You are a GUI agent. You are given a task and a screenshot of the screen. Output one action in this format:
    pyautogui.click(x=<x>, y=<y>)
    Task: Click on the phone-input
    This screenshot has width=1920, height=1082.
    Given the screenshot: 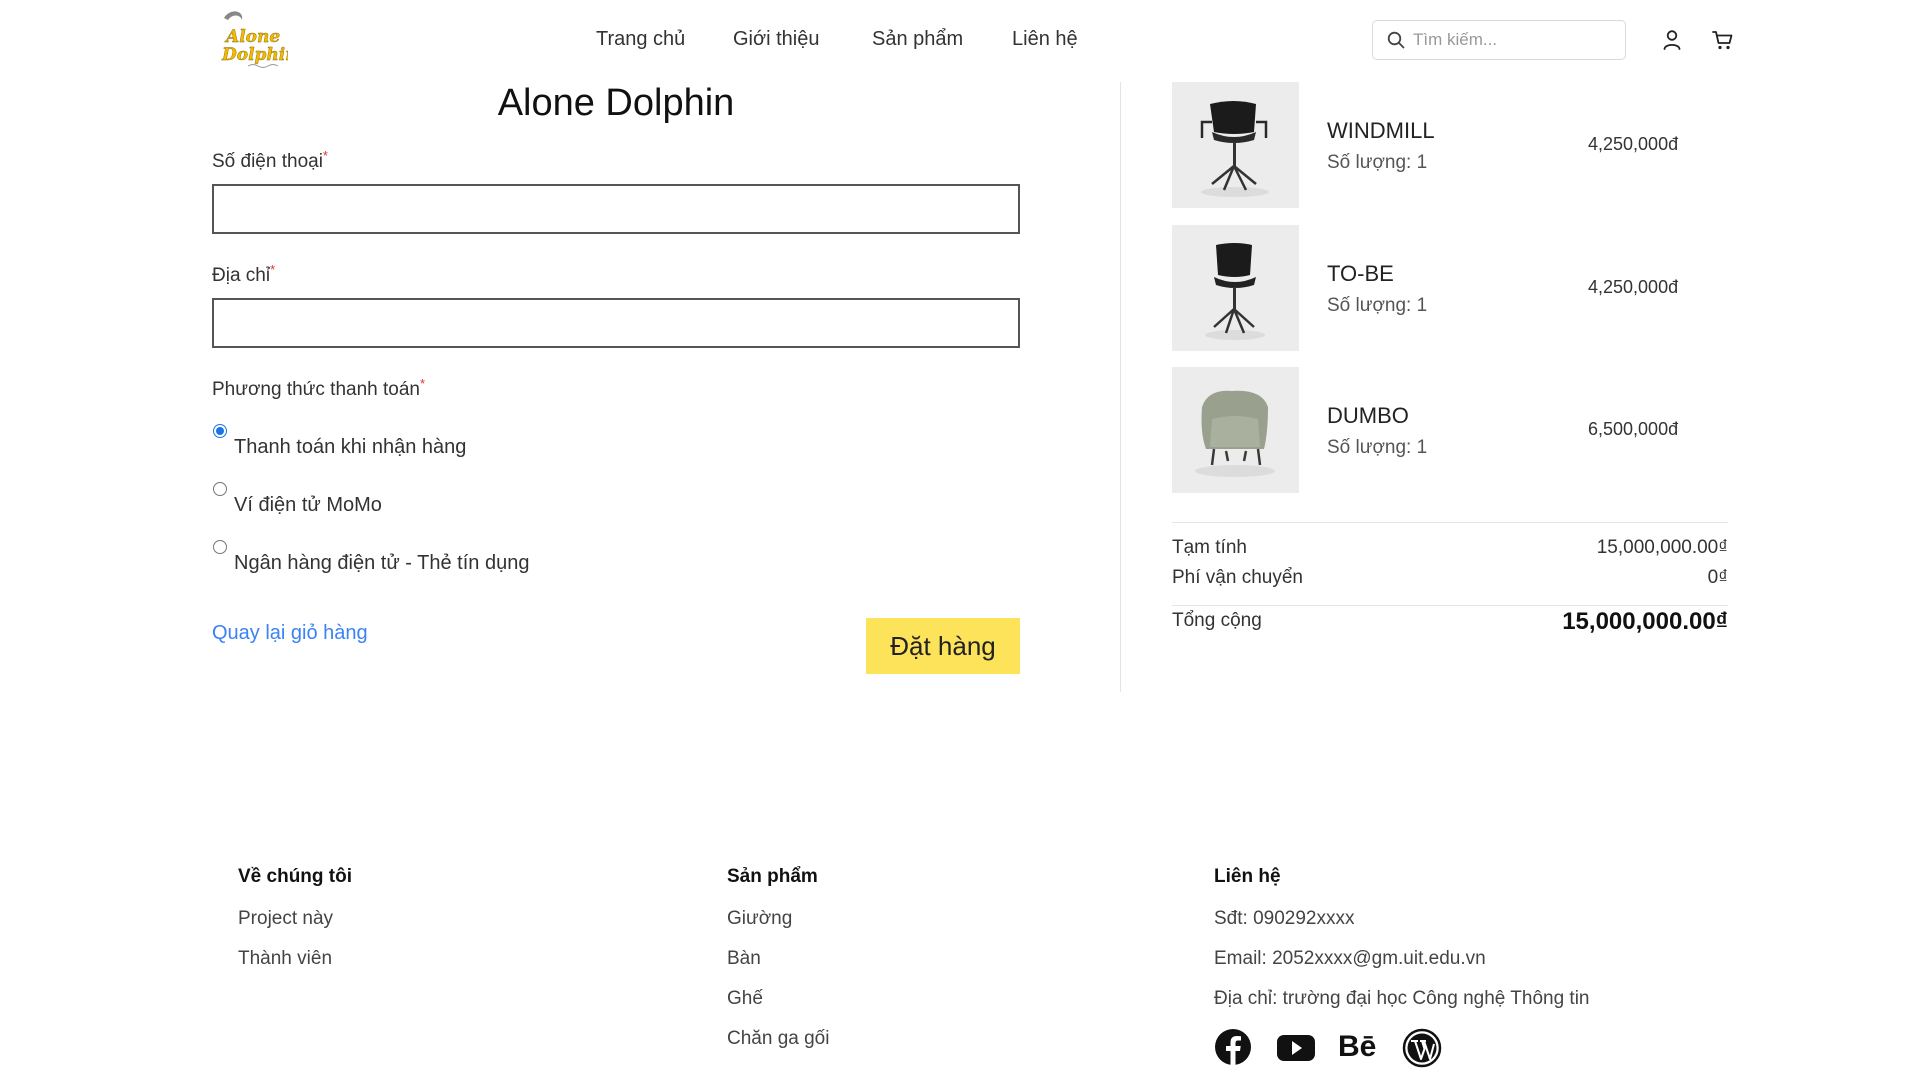 What is the action you would take?
    pyautogui.click(x=616, y=209)
    